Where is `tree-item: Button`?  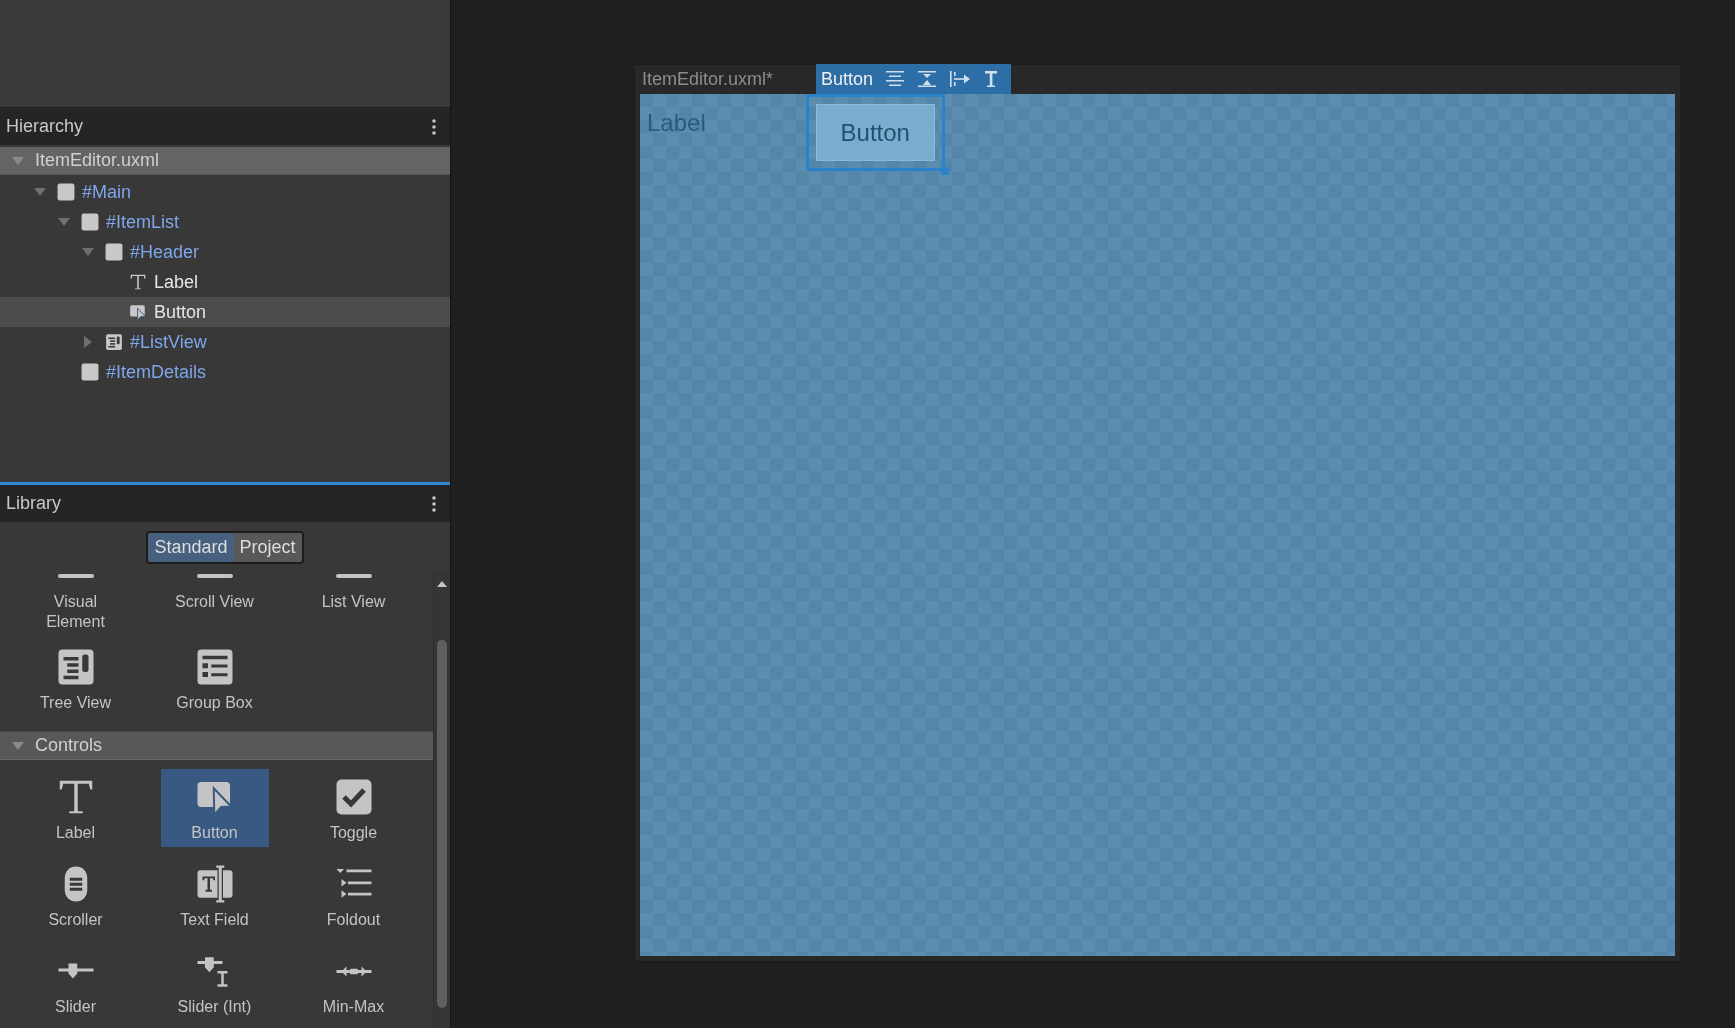
tree-item: Button is located at coordinates (225, 312).